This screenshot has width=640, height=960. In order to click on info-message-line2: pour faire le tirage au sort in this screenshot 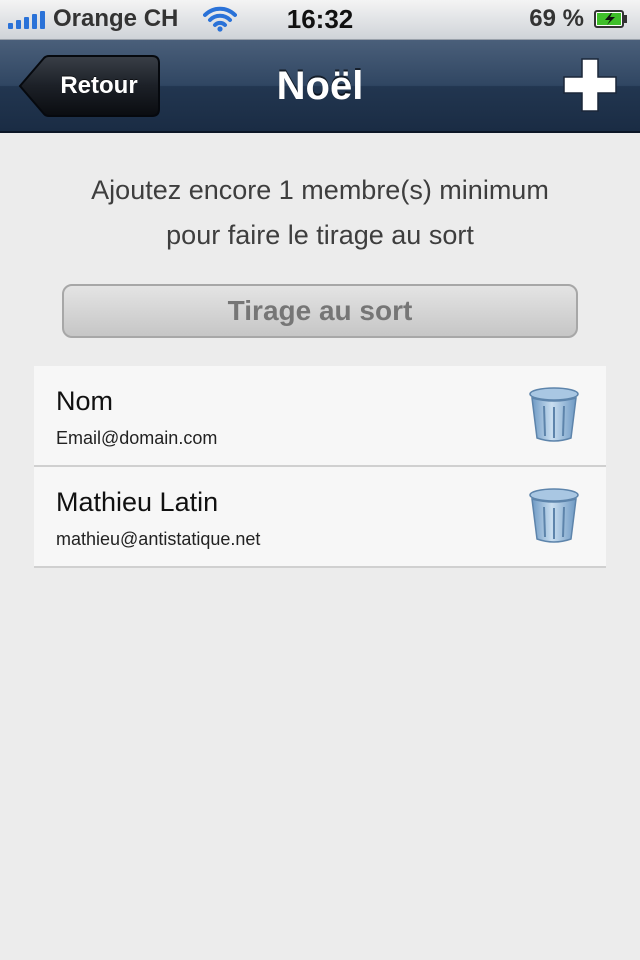, I will do `click(320, 235)`.